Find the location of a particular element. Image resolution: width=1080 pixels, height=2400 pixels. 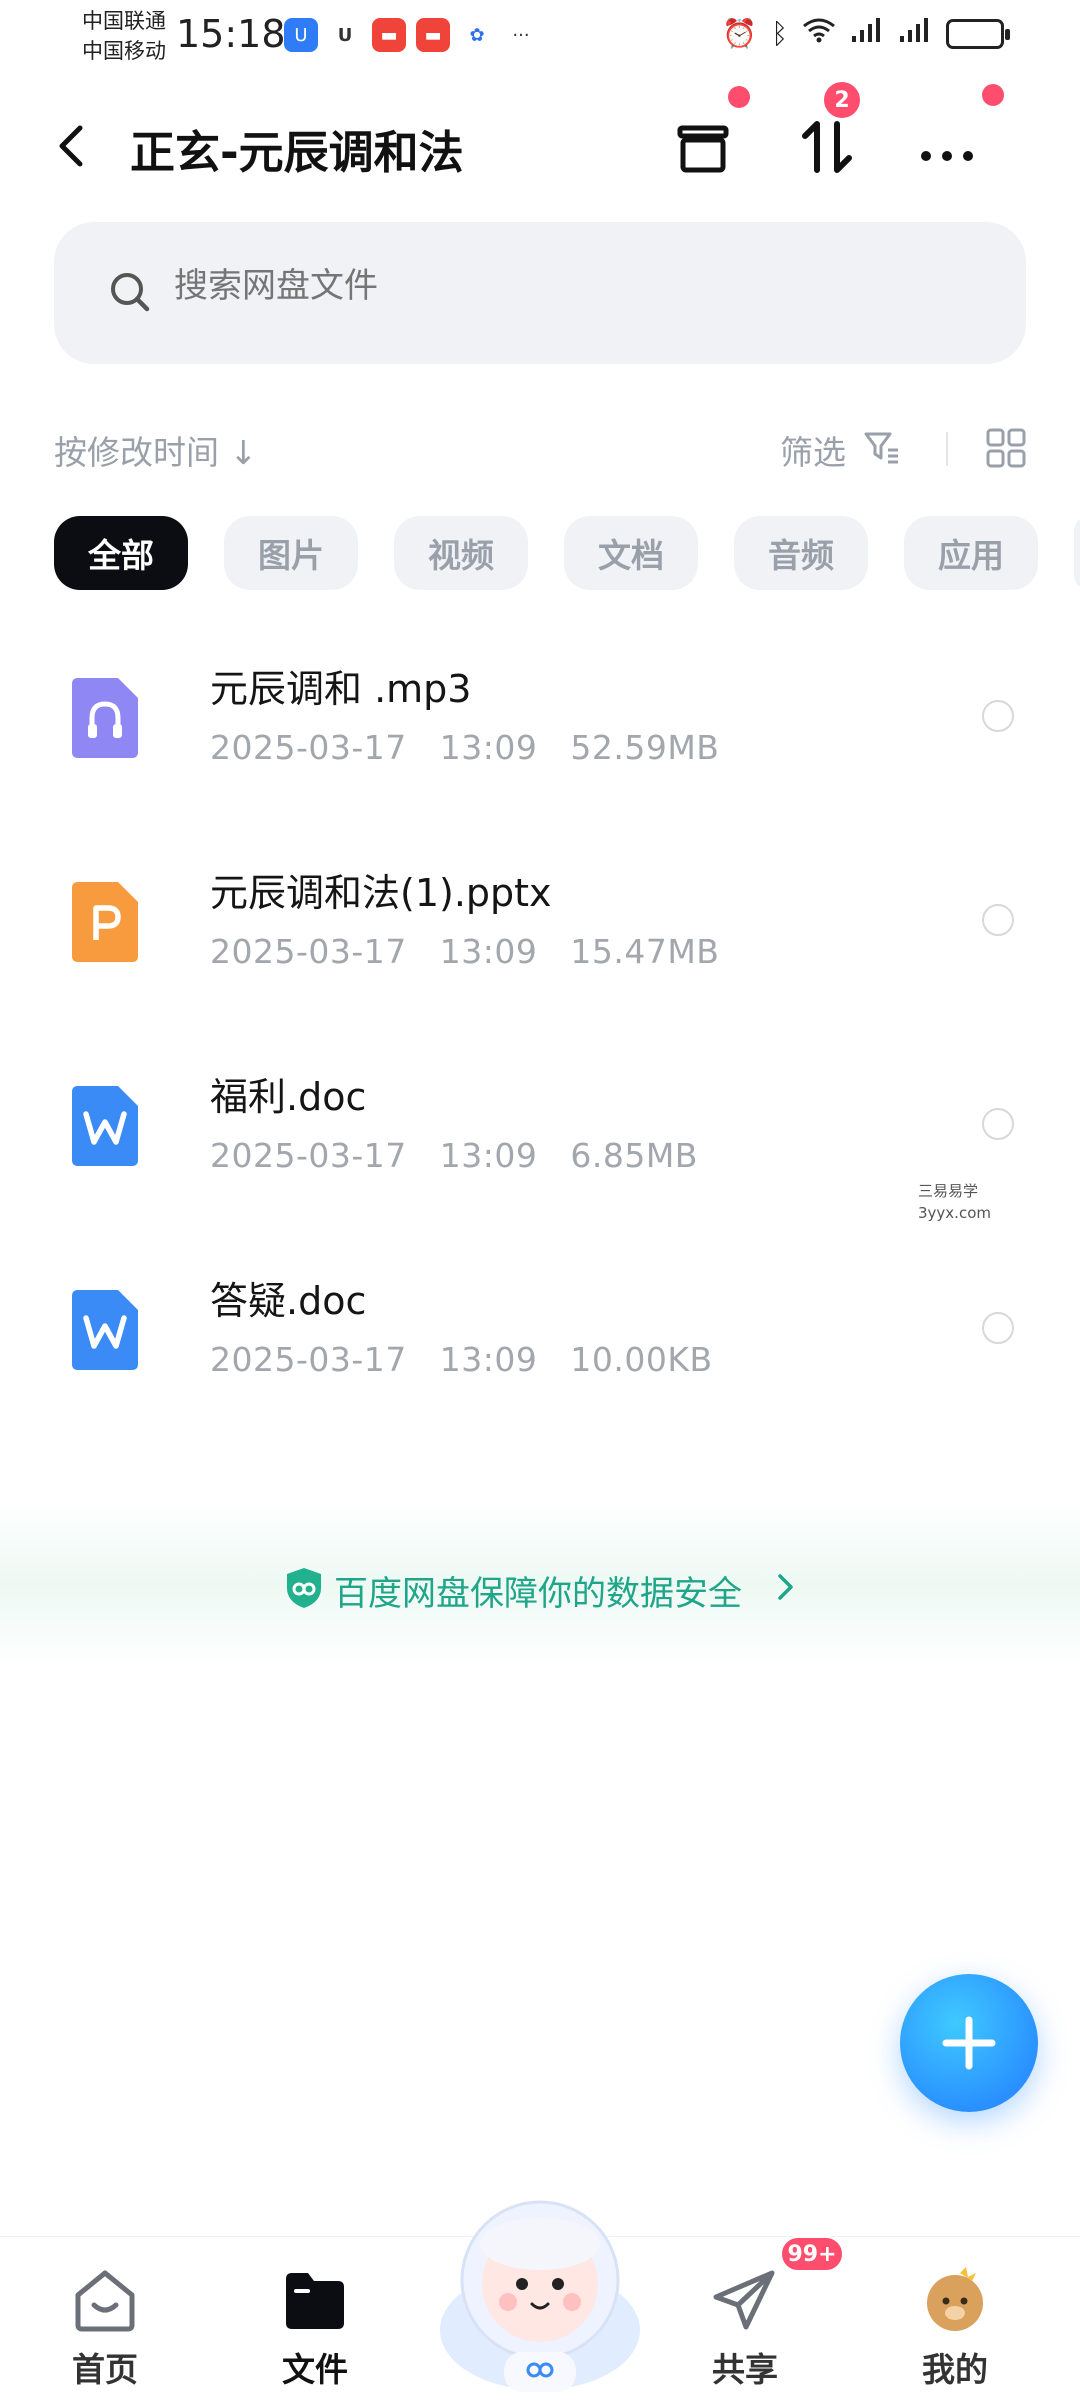

carrier-info: 中国联通 中国移动 is located at coordinates (124, 36).